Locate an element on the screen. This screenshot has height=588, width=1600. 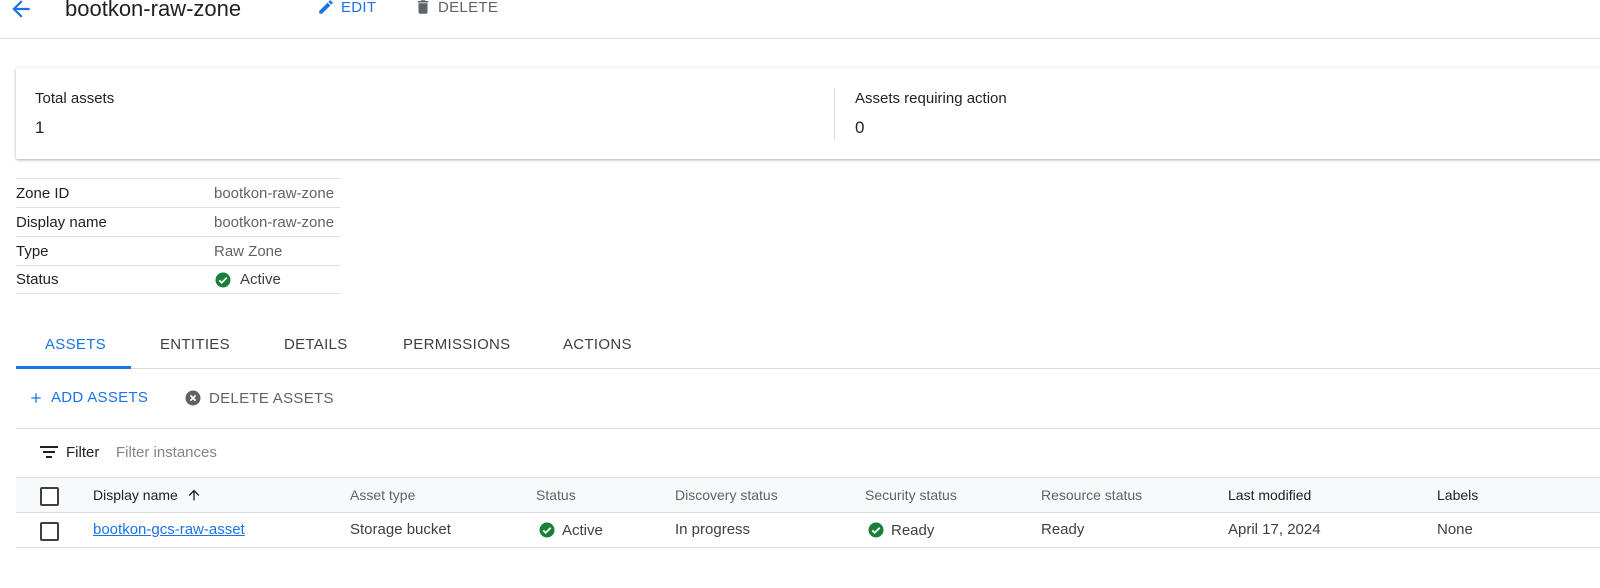
column-label: Display name is located at coordinates (135, 495).